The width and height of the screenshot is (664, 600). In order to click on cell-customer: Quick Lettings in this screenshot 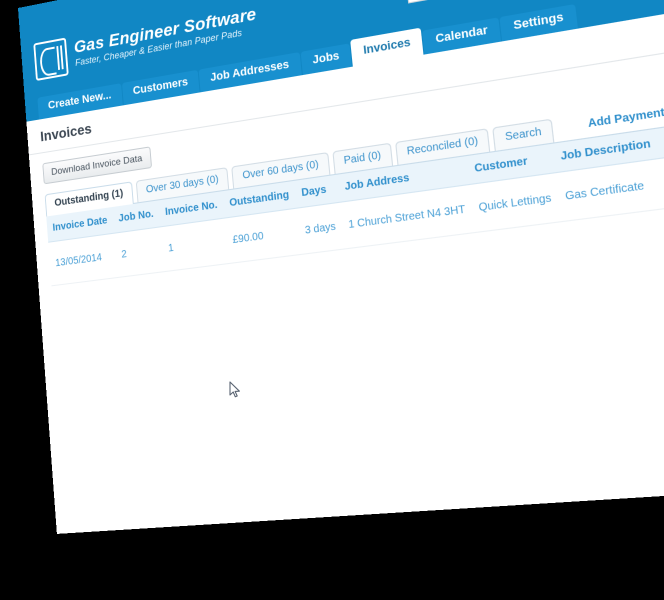, I will do `click(515, 202)`.